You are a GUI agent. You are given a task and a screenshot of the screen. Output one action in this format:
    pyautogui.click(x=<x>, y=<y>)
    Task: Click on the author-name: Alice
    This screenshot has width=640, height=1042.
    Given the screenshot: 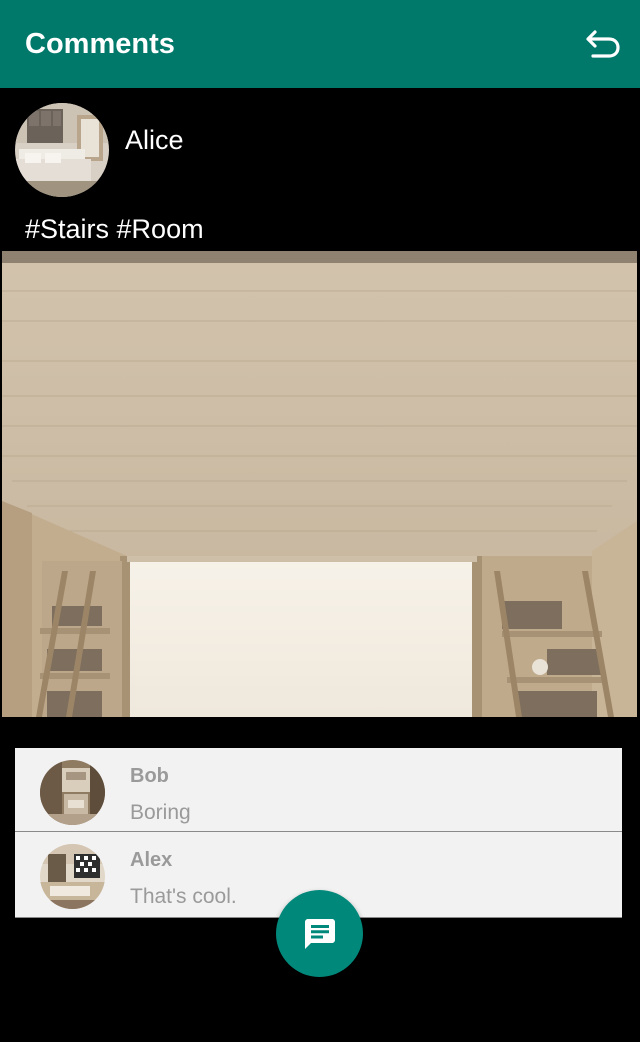 What is the action you would take?
    pyautogui.click(x=154, y=140)
    